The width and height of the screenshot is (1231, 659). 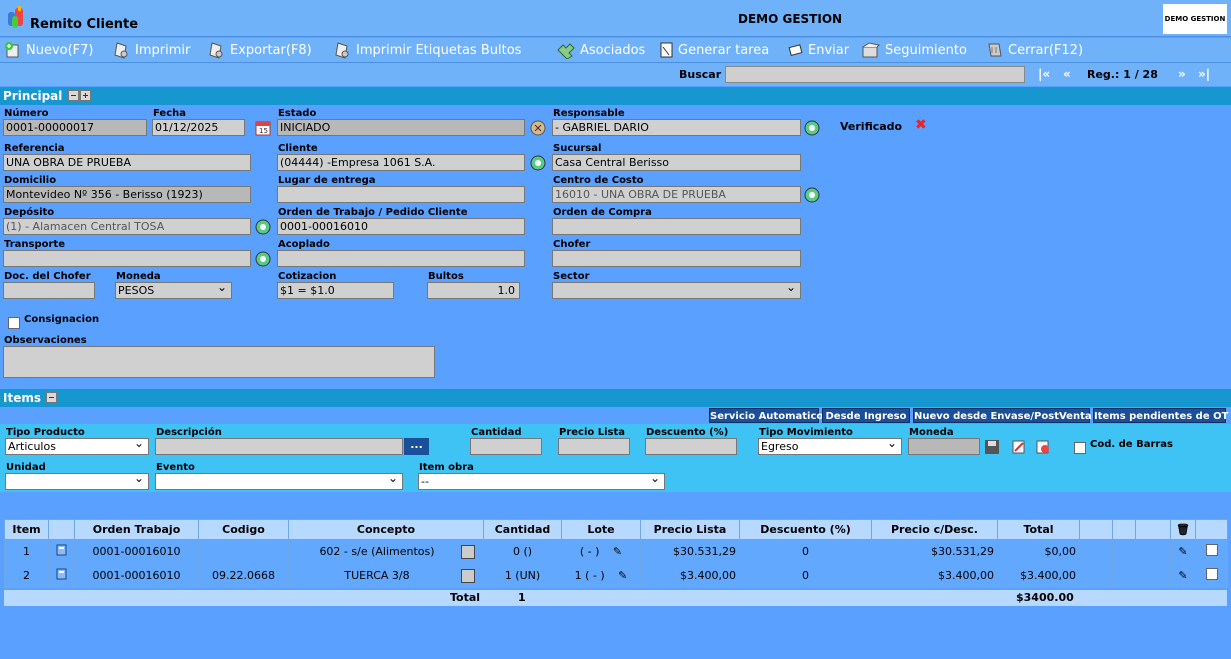 I want to click on delete-icon, so click(x=1043, y=447).